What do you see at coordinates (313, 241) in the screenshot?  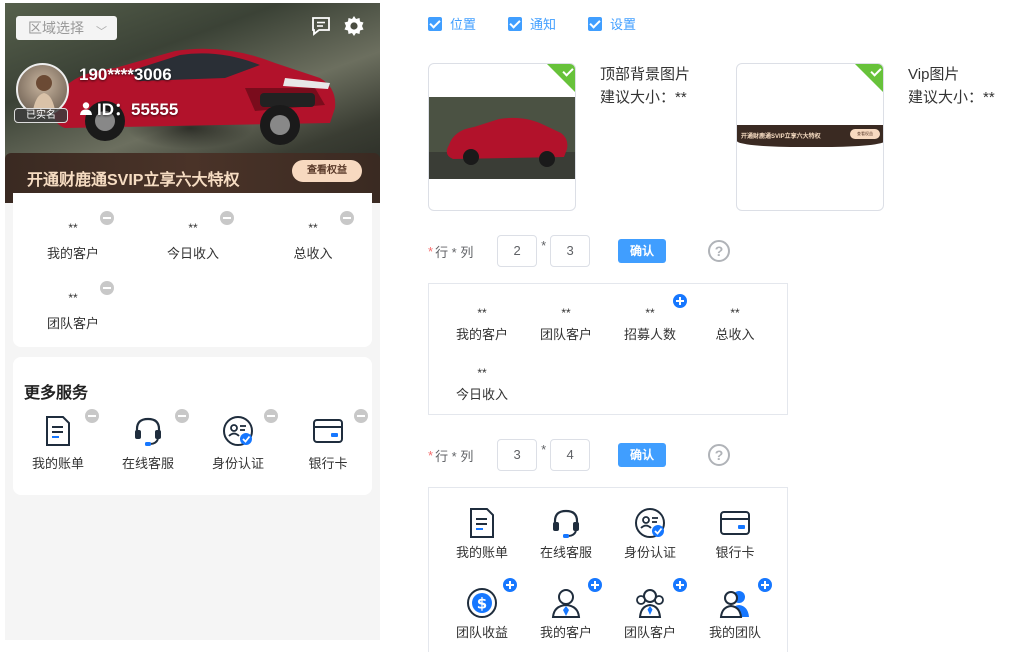 I see `stat-item: ** 总收入` at bounding box center [313, 241].